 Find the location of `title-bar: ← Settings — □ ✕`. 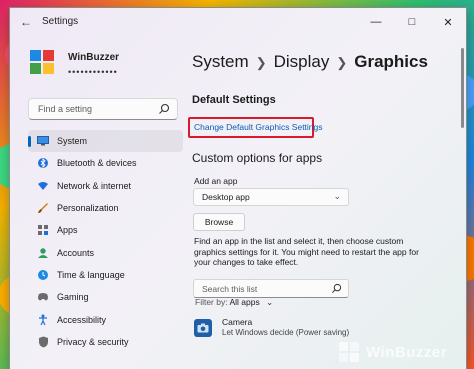

title-bar: ← Settings — □ ✕ is located at coordinates (238, 22).